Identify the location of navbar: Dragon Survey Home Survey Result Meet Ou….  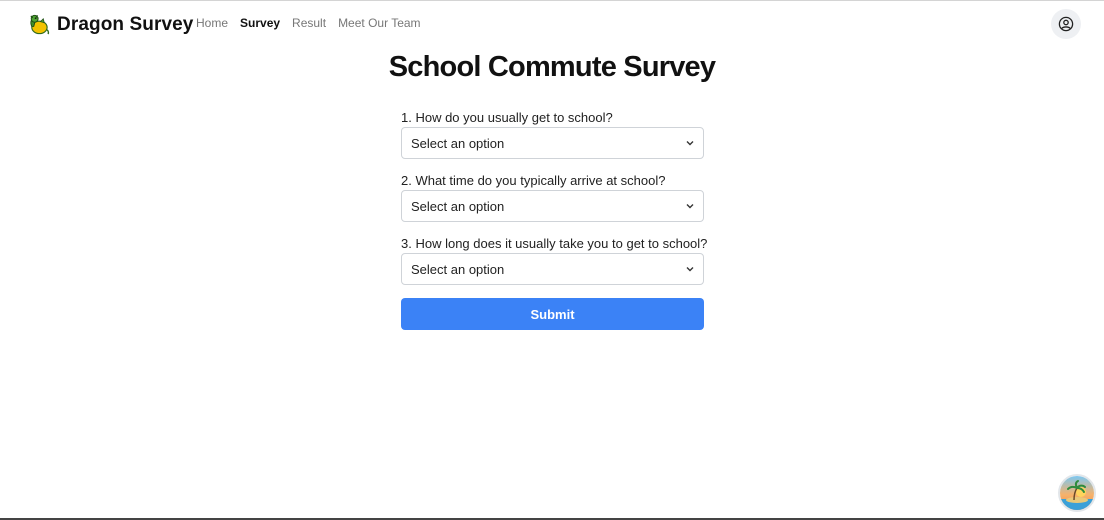
(552, 24).